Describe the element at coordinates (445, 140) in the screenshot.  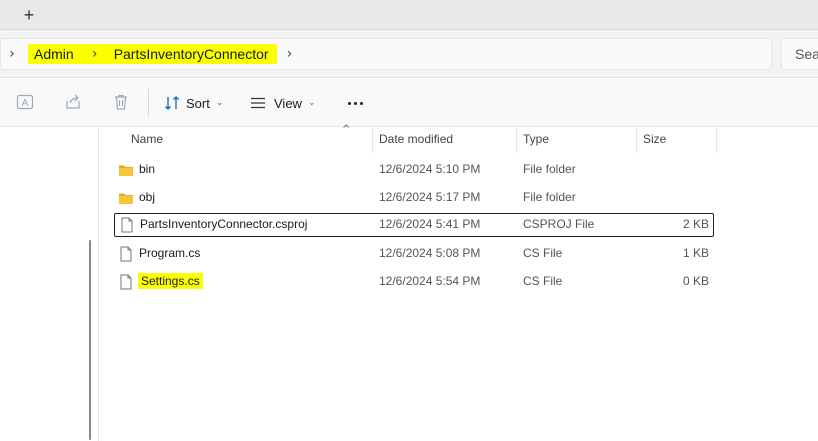
I see `column-header-date-modified: Date modified` at that location.